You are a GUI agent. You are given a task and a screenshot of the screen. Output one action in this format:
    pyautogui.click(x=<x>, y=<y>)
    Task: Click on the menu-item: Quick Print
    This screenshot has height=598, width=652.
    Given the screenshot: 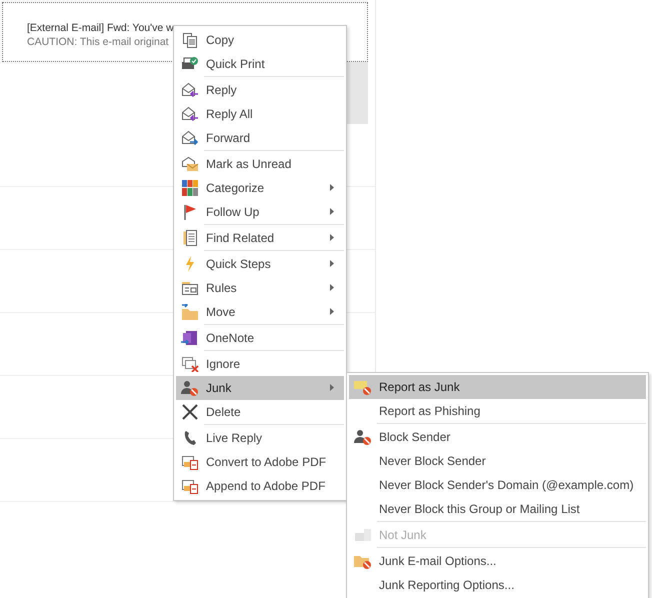 What is the action you would take?
    pyautogui.click(x=260, y=64)
    